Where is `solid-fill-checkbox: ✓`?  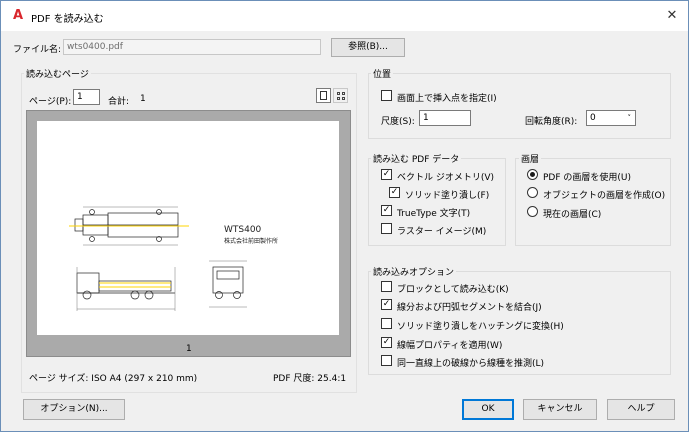
solid-fill-checkbox: ✓ is located at coordinates (394, 192).